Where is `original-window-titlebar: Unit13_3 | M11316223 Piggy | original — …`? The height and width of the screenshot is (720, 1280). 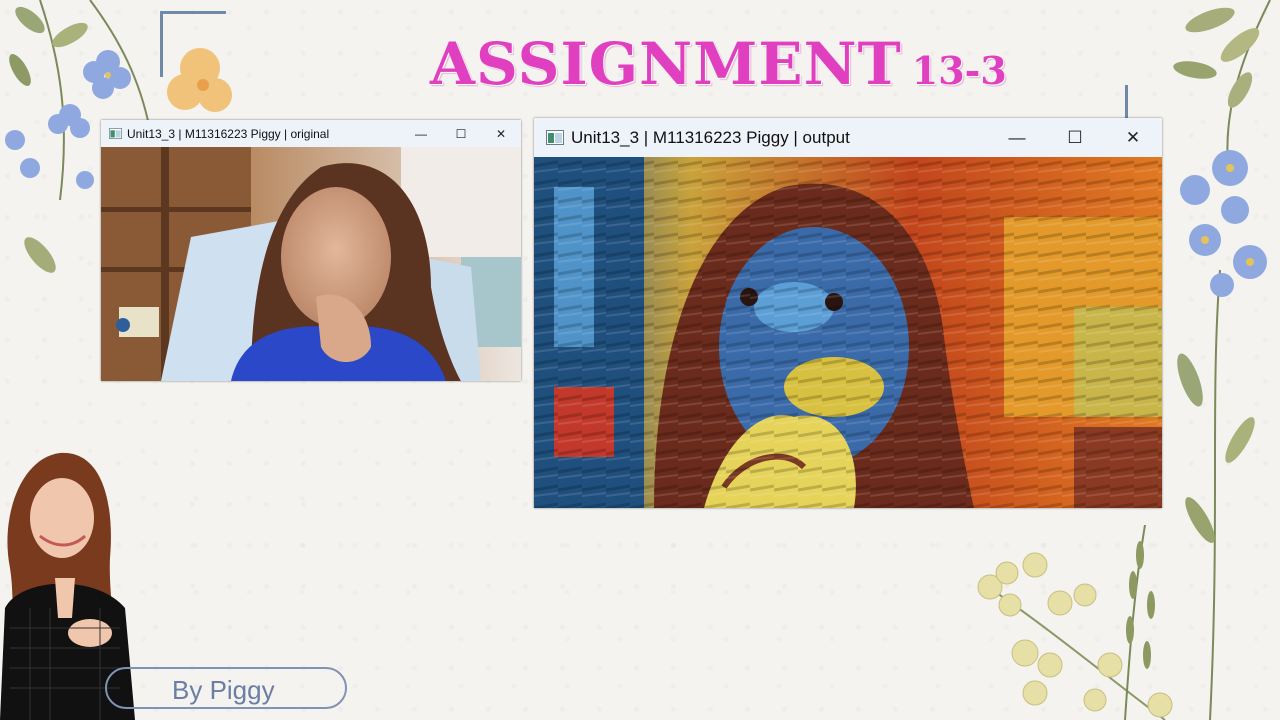
original-window-titlebar: Unit13_3 | M11316223 Piggy | original — … is located at coordinates (311, 133).